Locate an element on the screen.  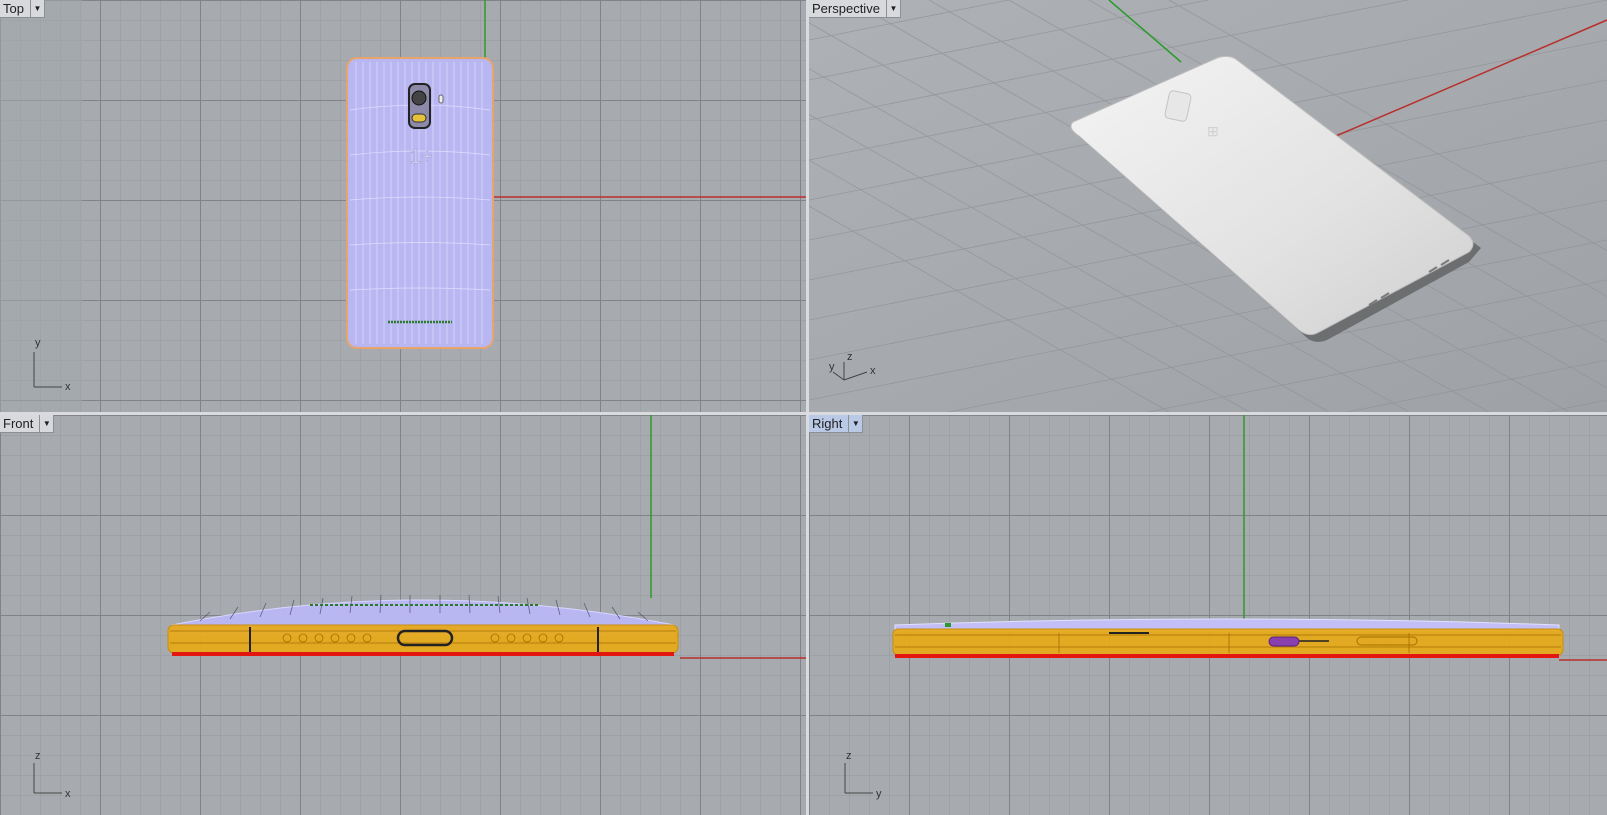
viewport-title-top: Top ▼ is located at coordinates (22, 9).